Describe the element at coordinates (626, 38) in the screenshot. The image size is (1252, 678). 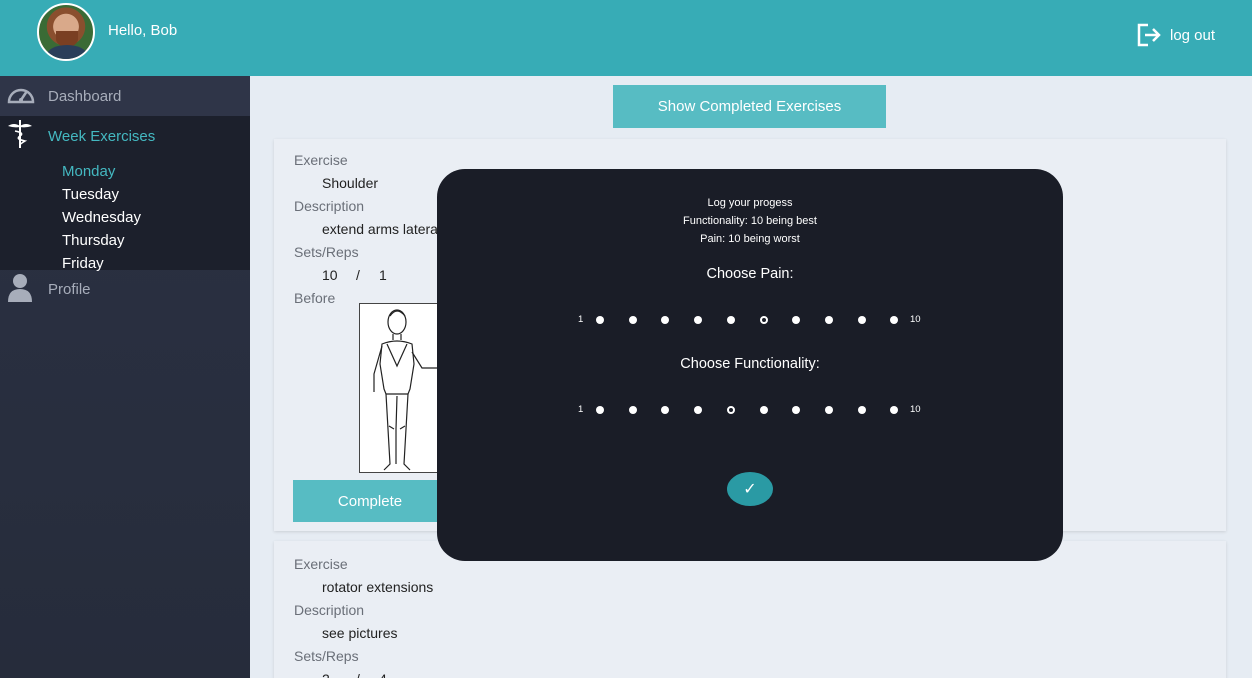
I see `top-bar: Hello, Bob log out` at that location.